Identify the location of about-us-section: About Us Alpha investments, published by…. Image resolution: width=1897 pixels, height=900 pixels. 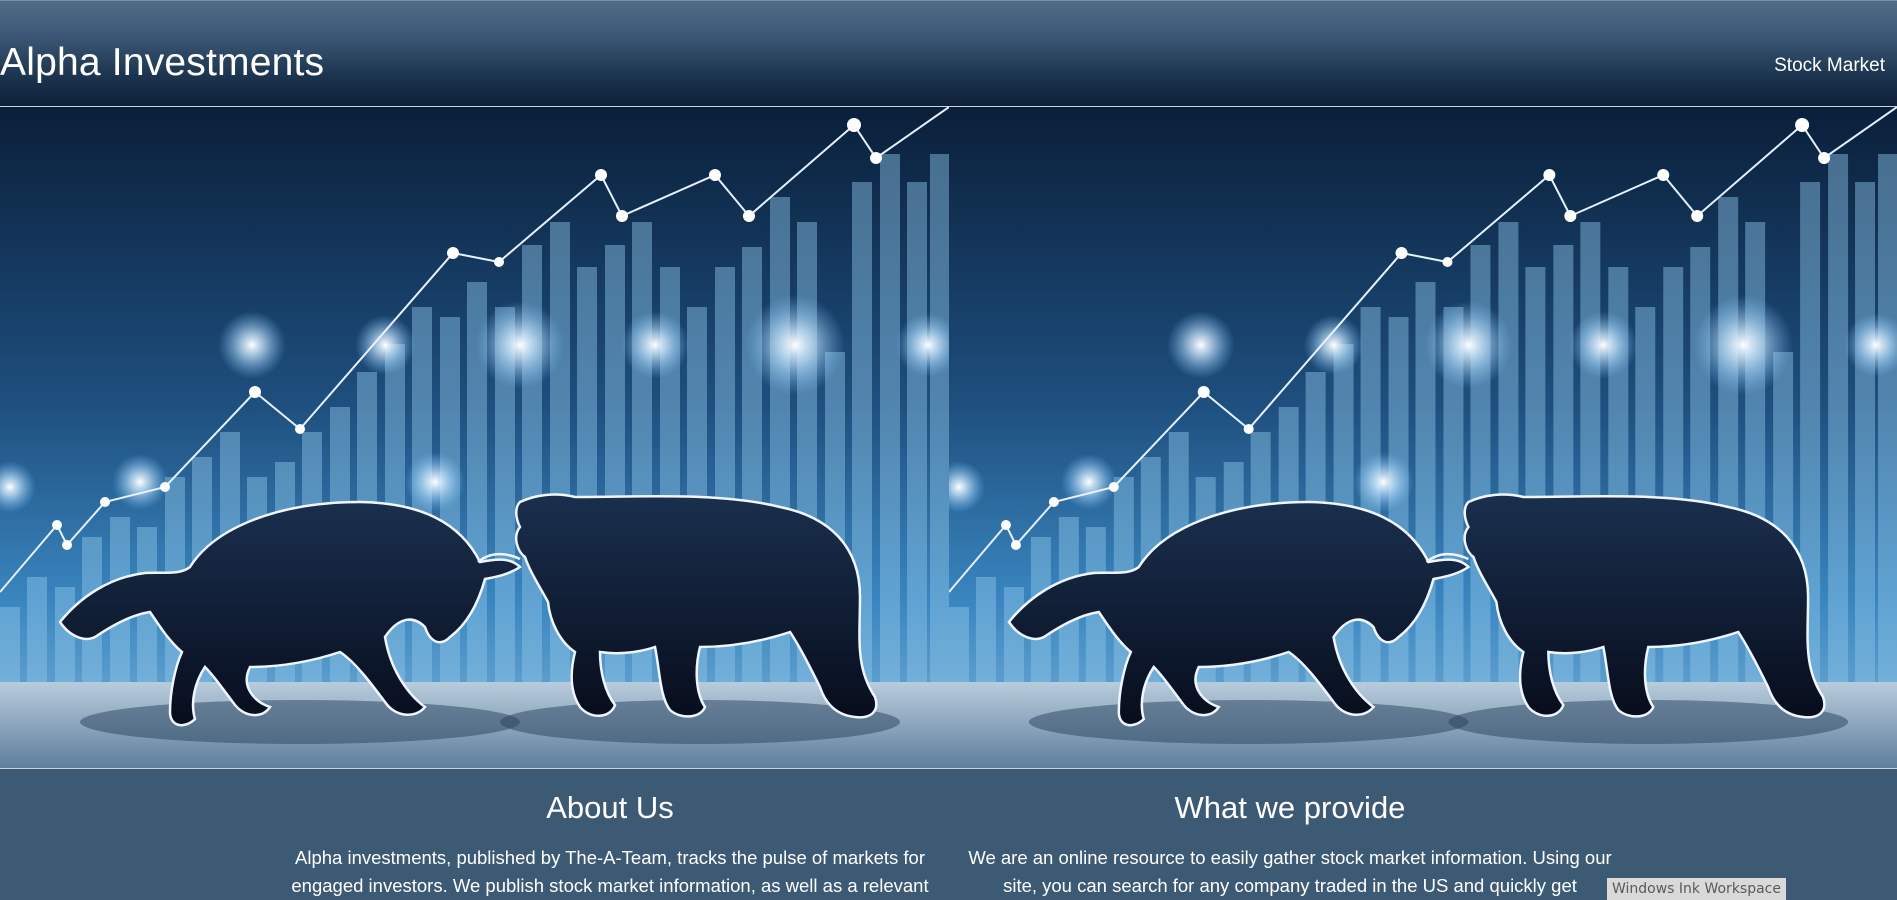
(610, 834).